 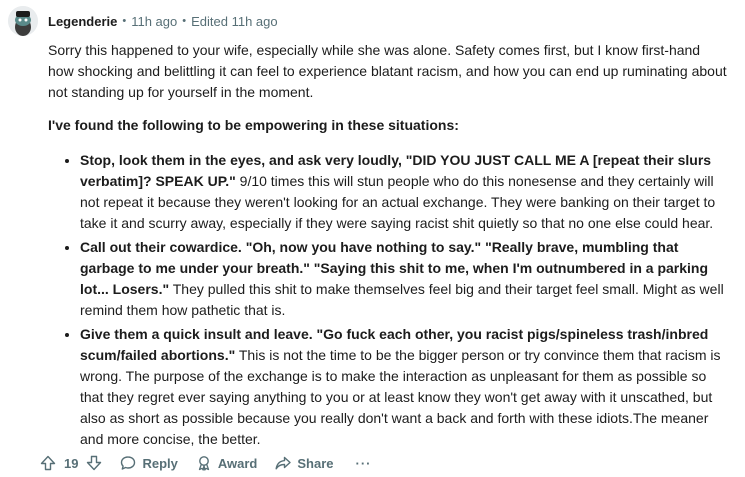 I want to click on vote-score: 19, so click(x=71, y=463).